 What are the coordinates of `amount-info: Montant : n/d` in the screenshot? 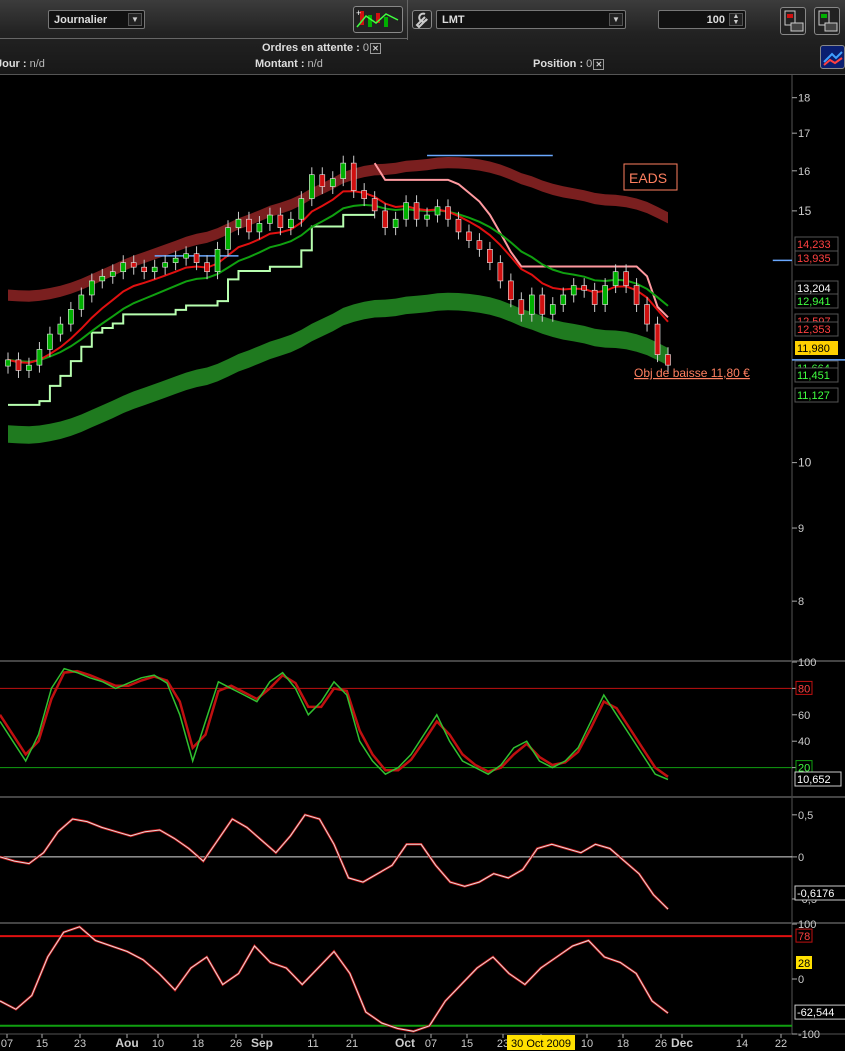 It's located at (289, 64).